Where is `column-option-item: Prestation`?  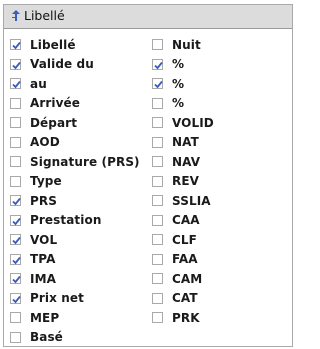 column-option-item: Prestation is located at coordinates (75, 221).